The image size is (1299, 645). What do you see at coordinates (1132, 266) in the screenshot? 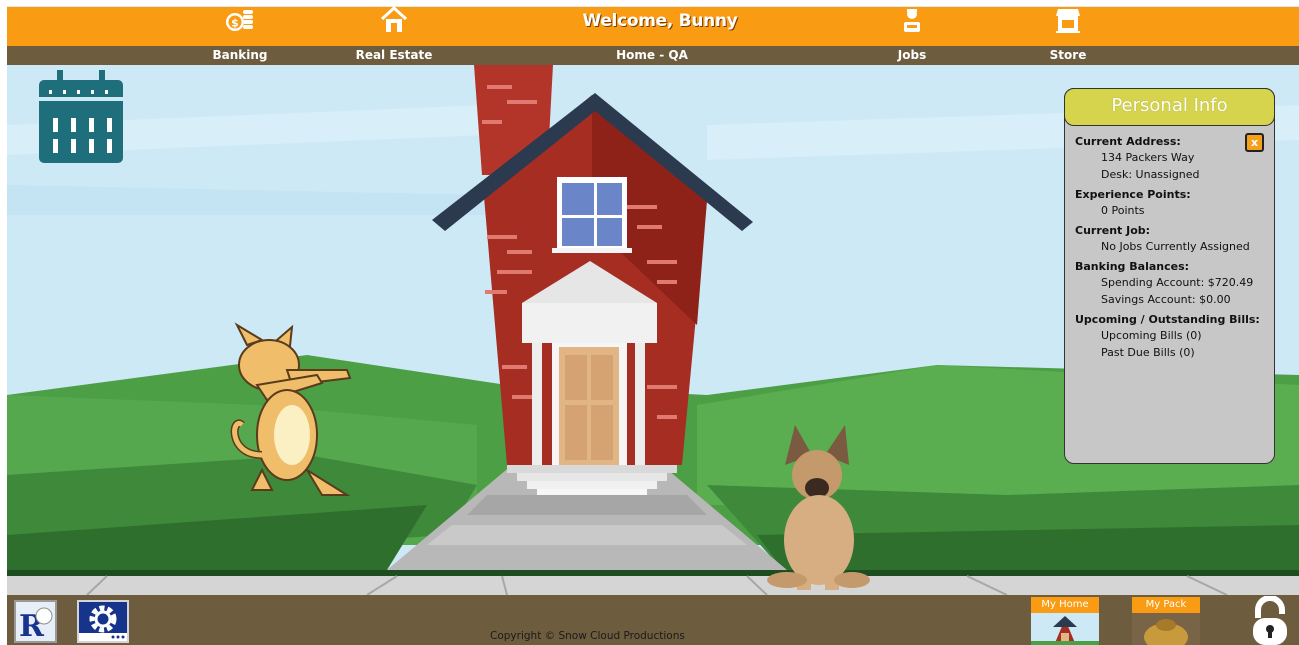
I see `banking-heading: Banking Balances:` at bounding box center [1132, 266].